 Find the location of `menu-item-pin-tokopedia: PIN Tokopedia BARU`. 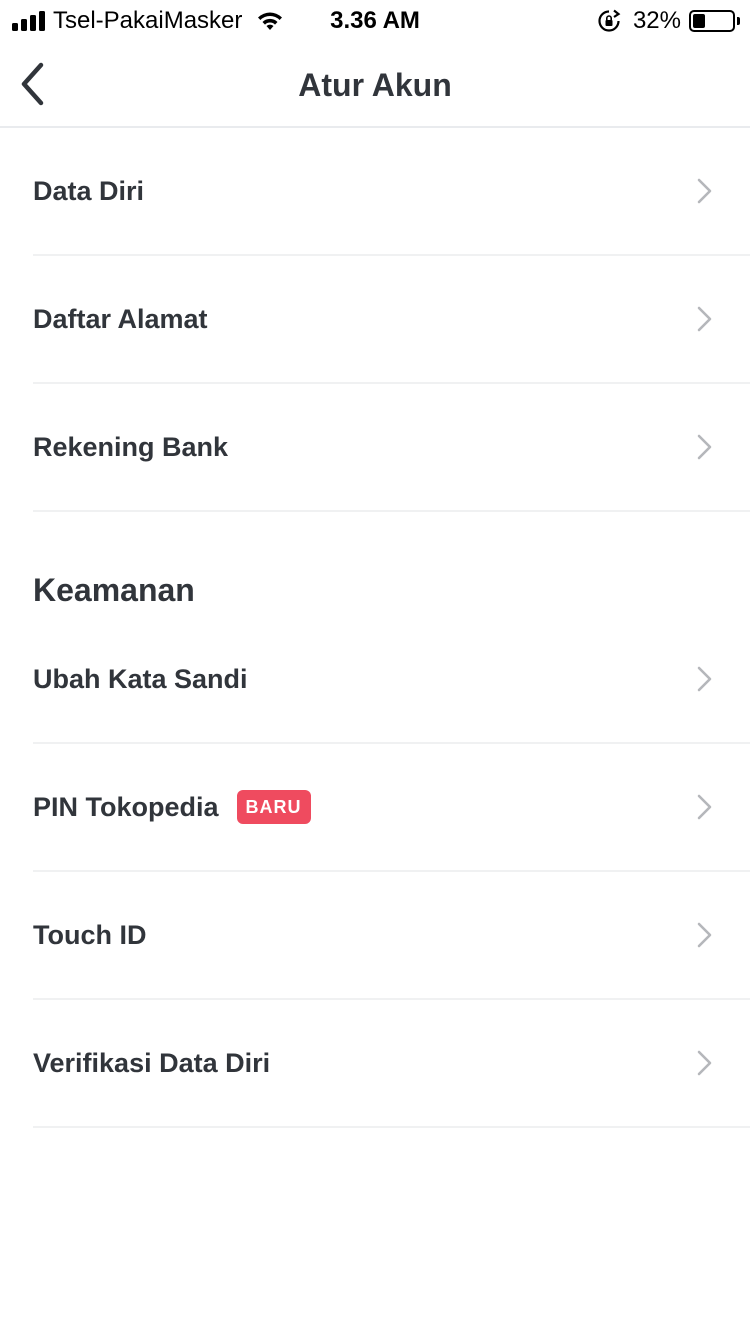

menu-item-pin-tokopedia: PIN Tokopedia BARU is located at coordinates (391, 808).